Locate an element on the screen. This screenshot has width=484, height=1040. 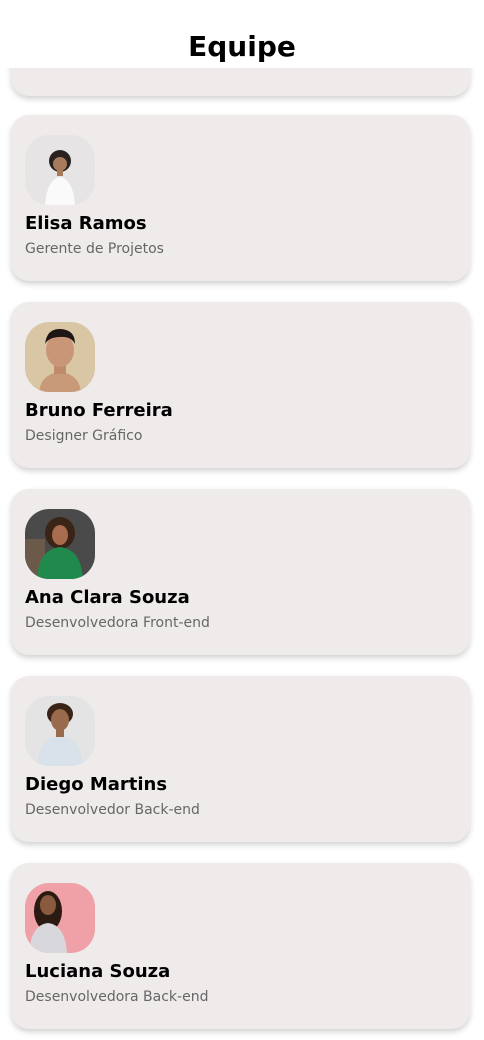
member-name: Ana Clara Souza is located at coordinates (107, 597).